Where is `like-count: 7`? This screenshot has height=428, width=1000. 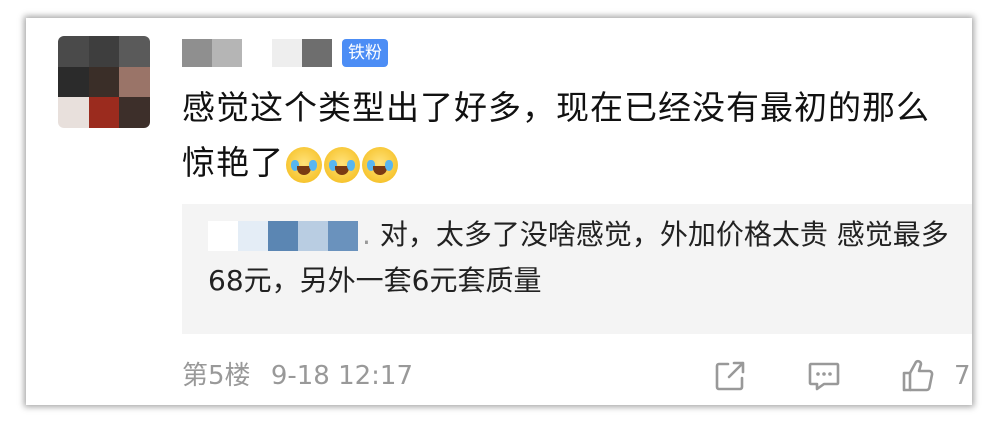 like-count: 7 is located at coordinates (962, 376).